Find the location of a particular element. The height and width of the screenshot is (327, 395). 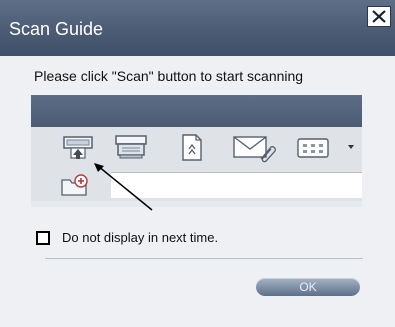

pointer-arrow is located at coordinates (123, 187).